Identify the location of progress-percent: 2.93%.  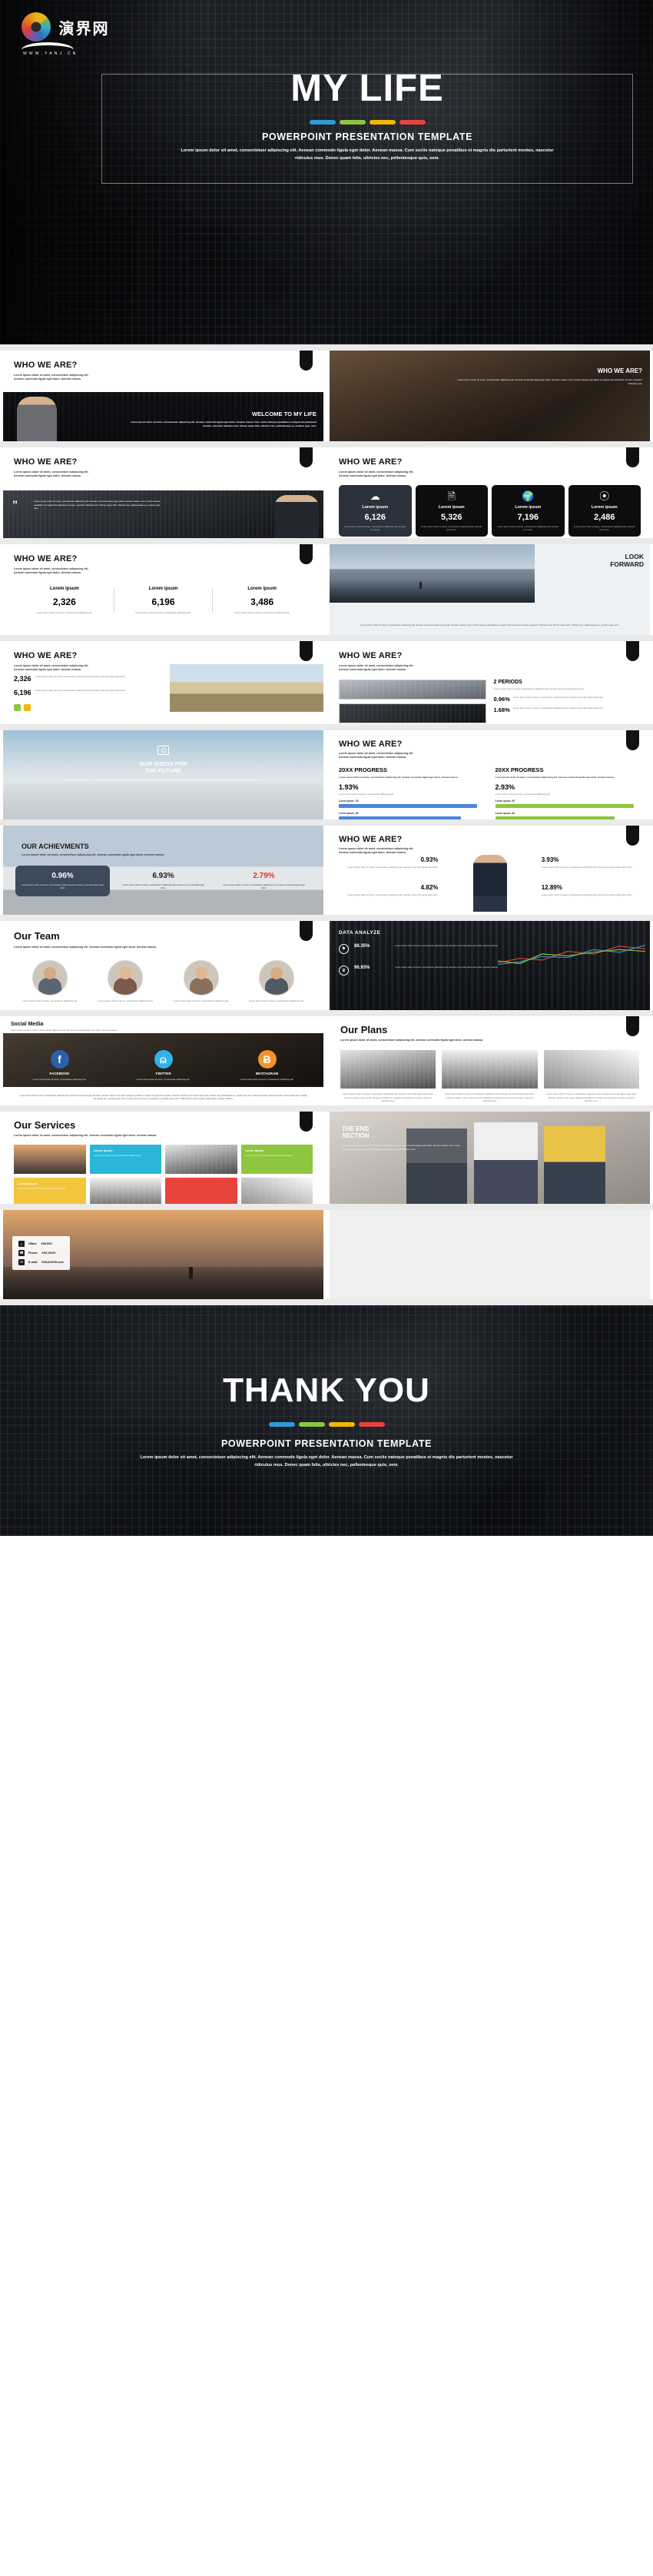
(505, 787).